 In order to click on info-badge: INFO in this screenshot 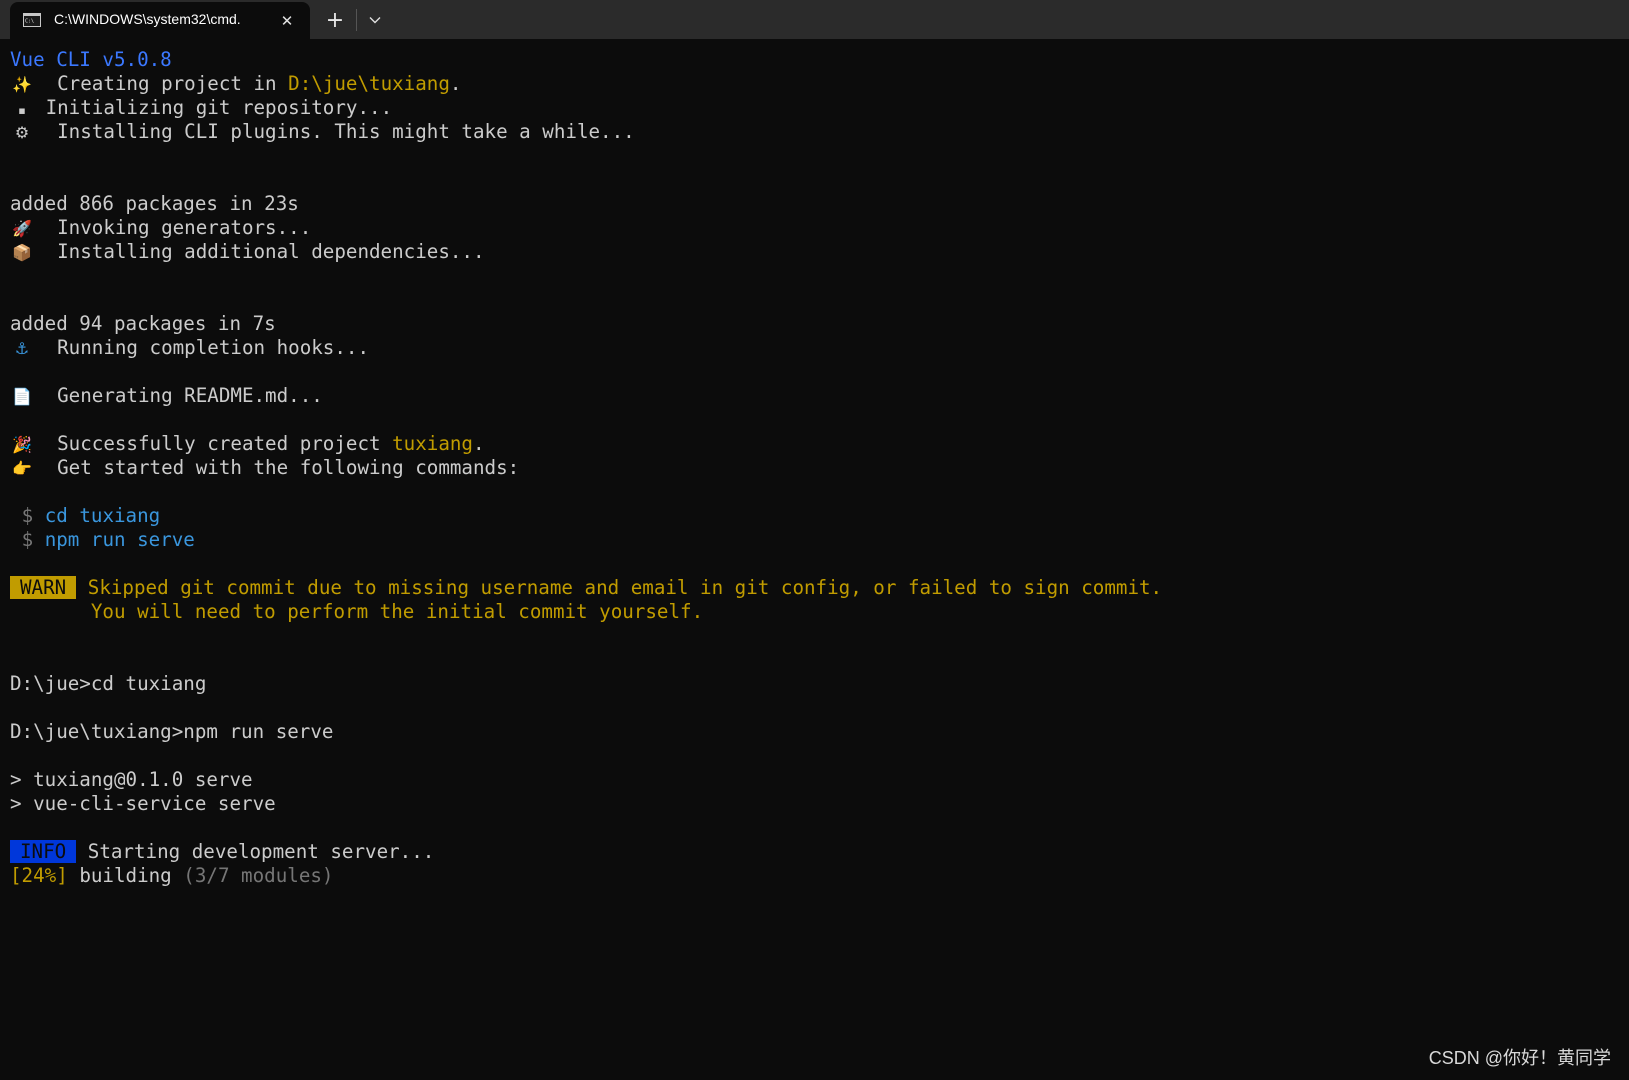, I will do `click(43, 851)`.